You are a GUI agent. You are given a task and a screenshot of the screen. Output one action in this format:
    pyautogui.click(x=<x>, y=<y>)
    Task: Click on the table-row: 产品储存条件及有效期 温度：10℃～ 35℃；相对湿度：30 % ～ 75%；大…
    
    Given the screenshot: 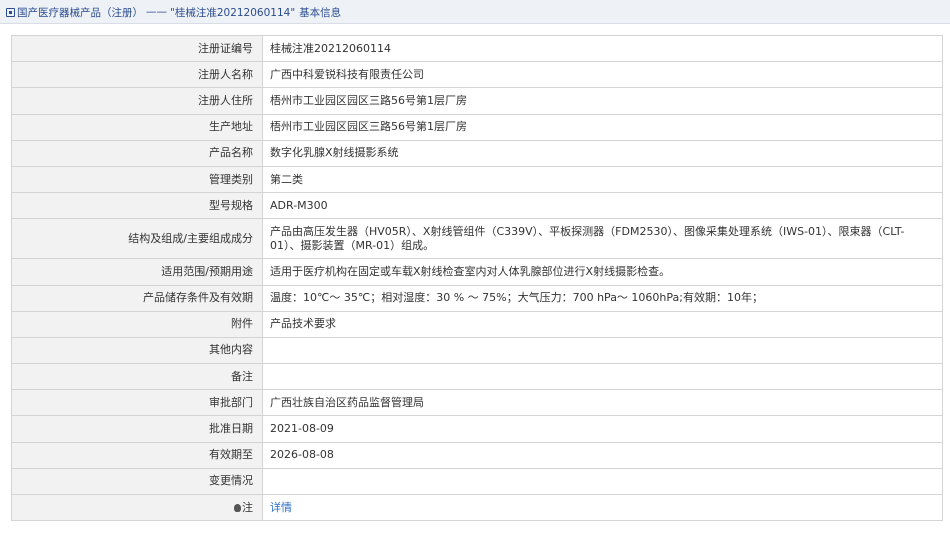 What is the action you would take?
    pyautogui.click(x=477, y=298)
    